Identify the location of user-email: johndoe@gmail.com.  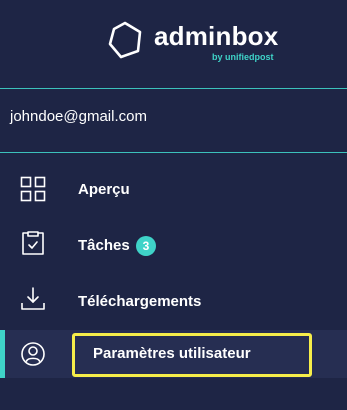
(78, 117).